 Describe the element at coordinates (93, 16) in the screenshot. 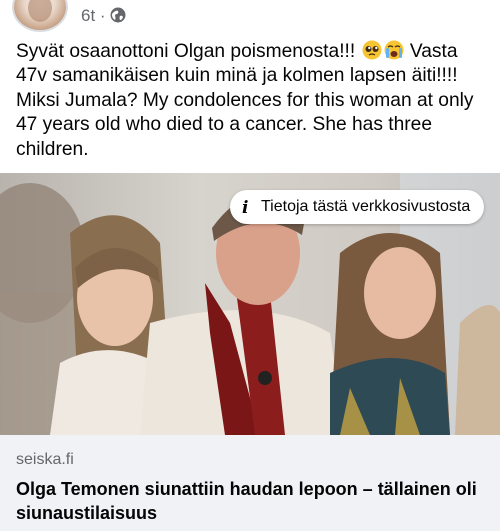

I see `post-timestamp: 6t ·` at that location.